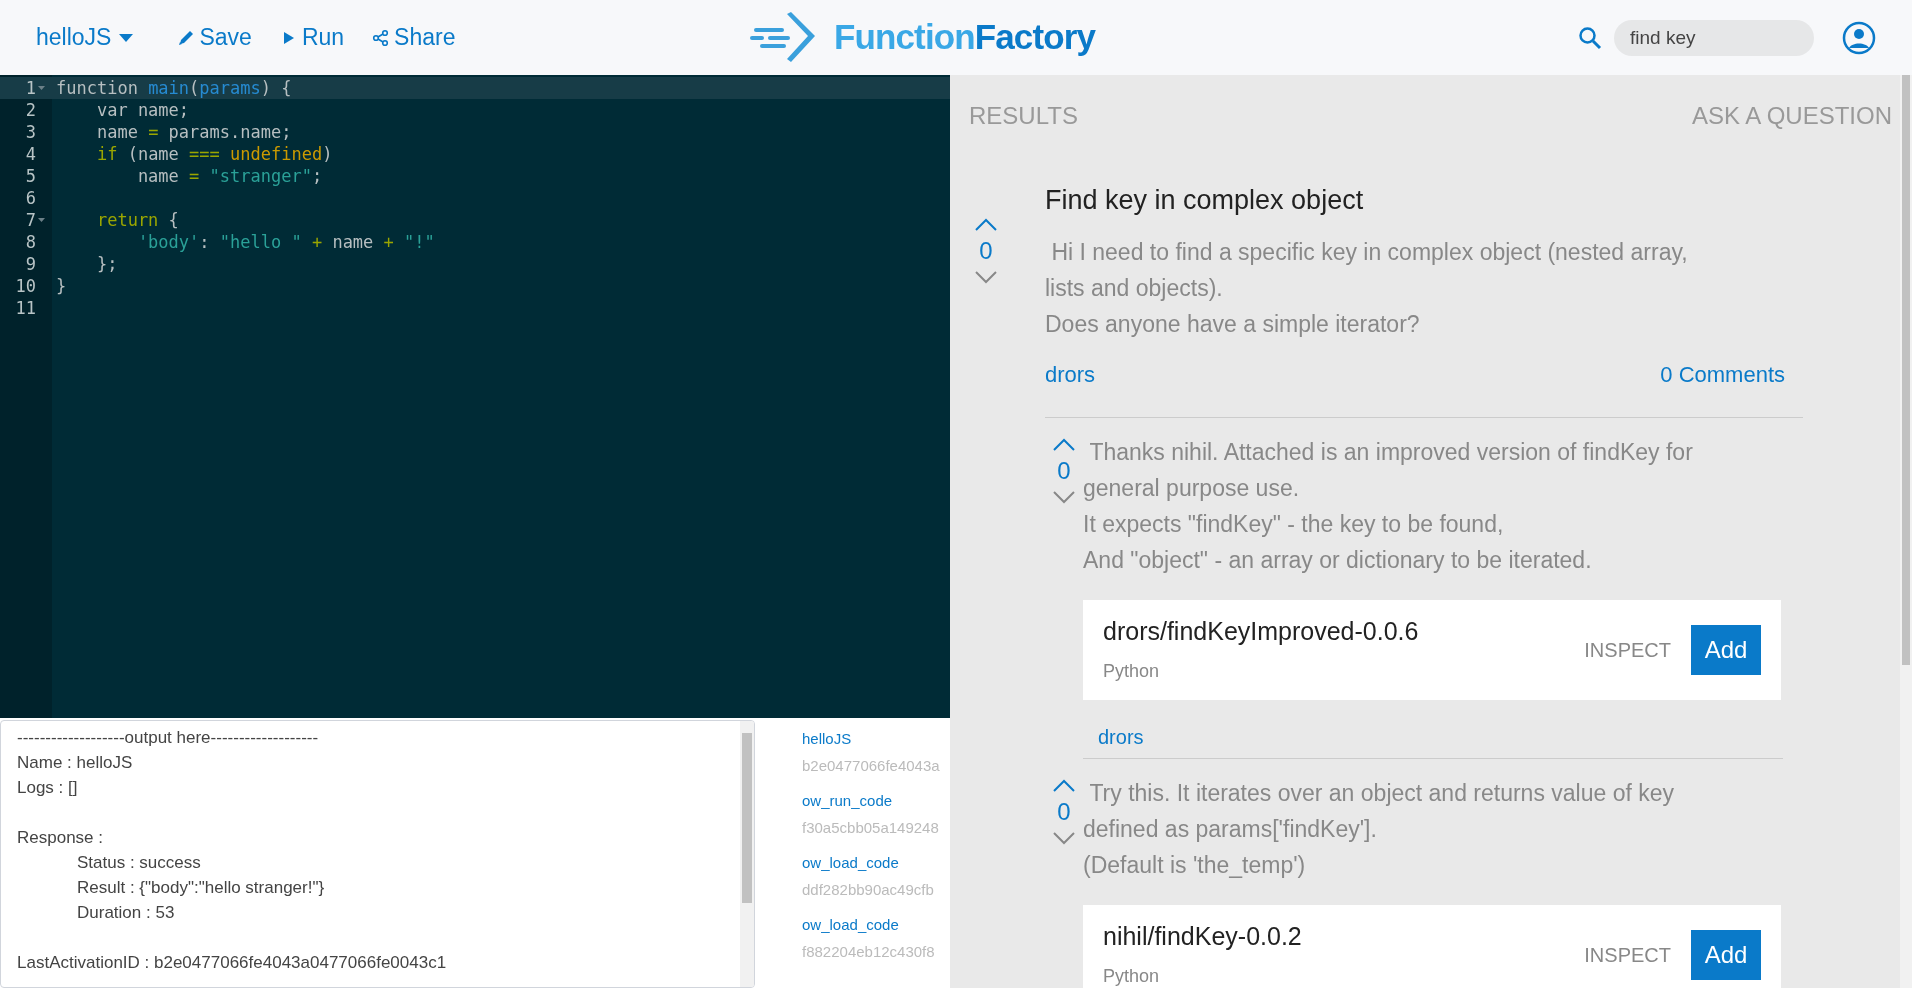 The width and height of the screenshot is (1912, 988). Describe the element at coordinates (1344, 630) in the screenshot. I see `package-name: drors/findKeyImproved-0.0.6` at that location.